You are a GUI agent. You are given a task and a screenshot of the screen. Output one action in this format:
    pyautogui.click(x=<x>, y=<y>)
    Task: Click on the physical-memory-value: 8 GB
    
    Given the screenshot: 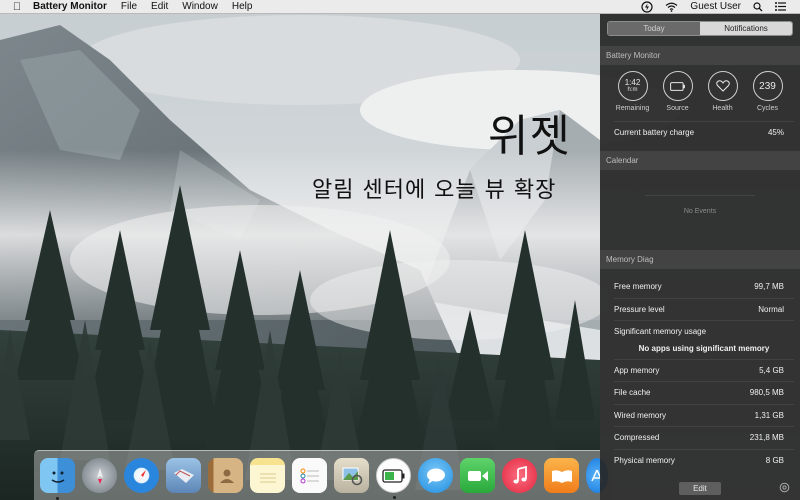 What is the action you would take?
    pyautogui.click(x=774, y=460)
    